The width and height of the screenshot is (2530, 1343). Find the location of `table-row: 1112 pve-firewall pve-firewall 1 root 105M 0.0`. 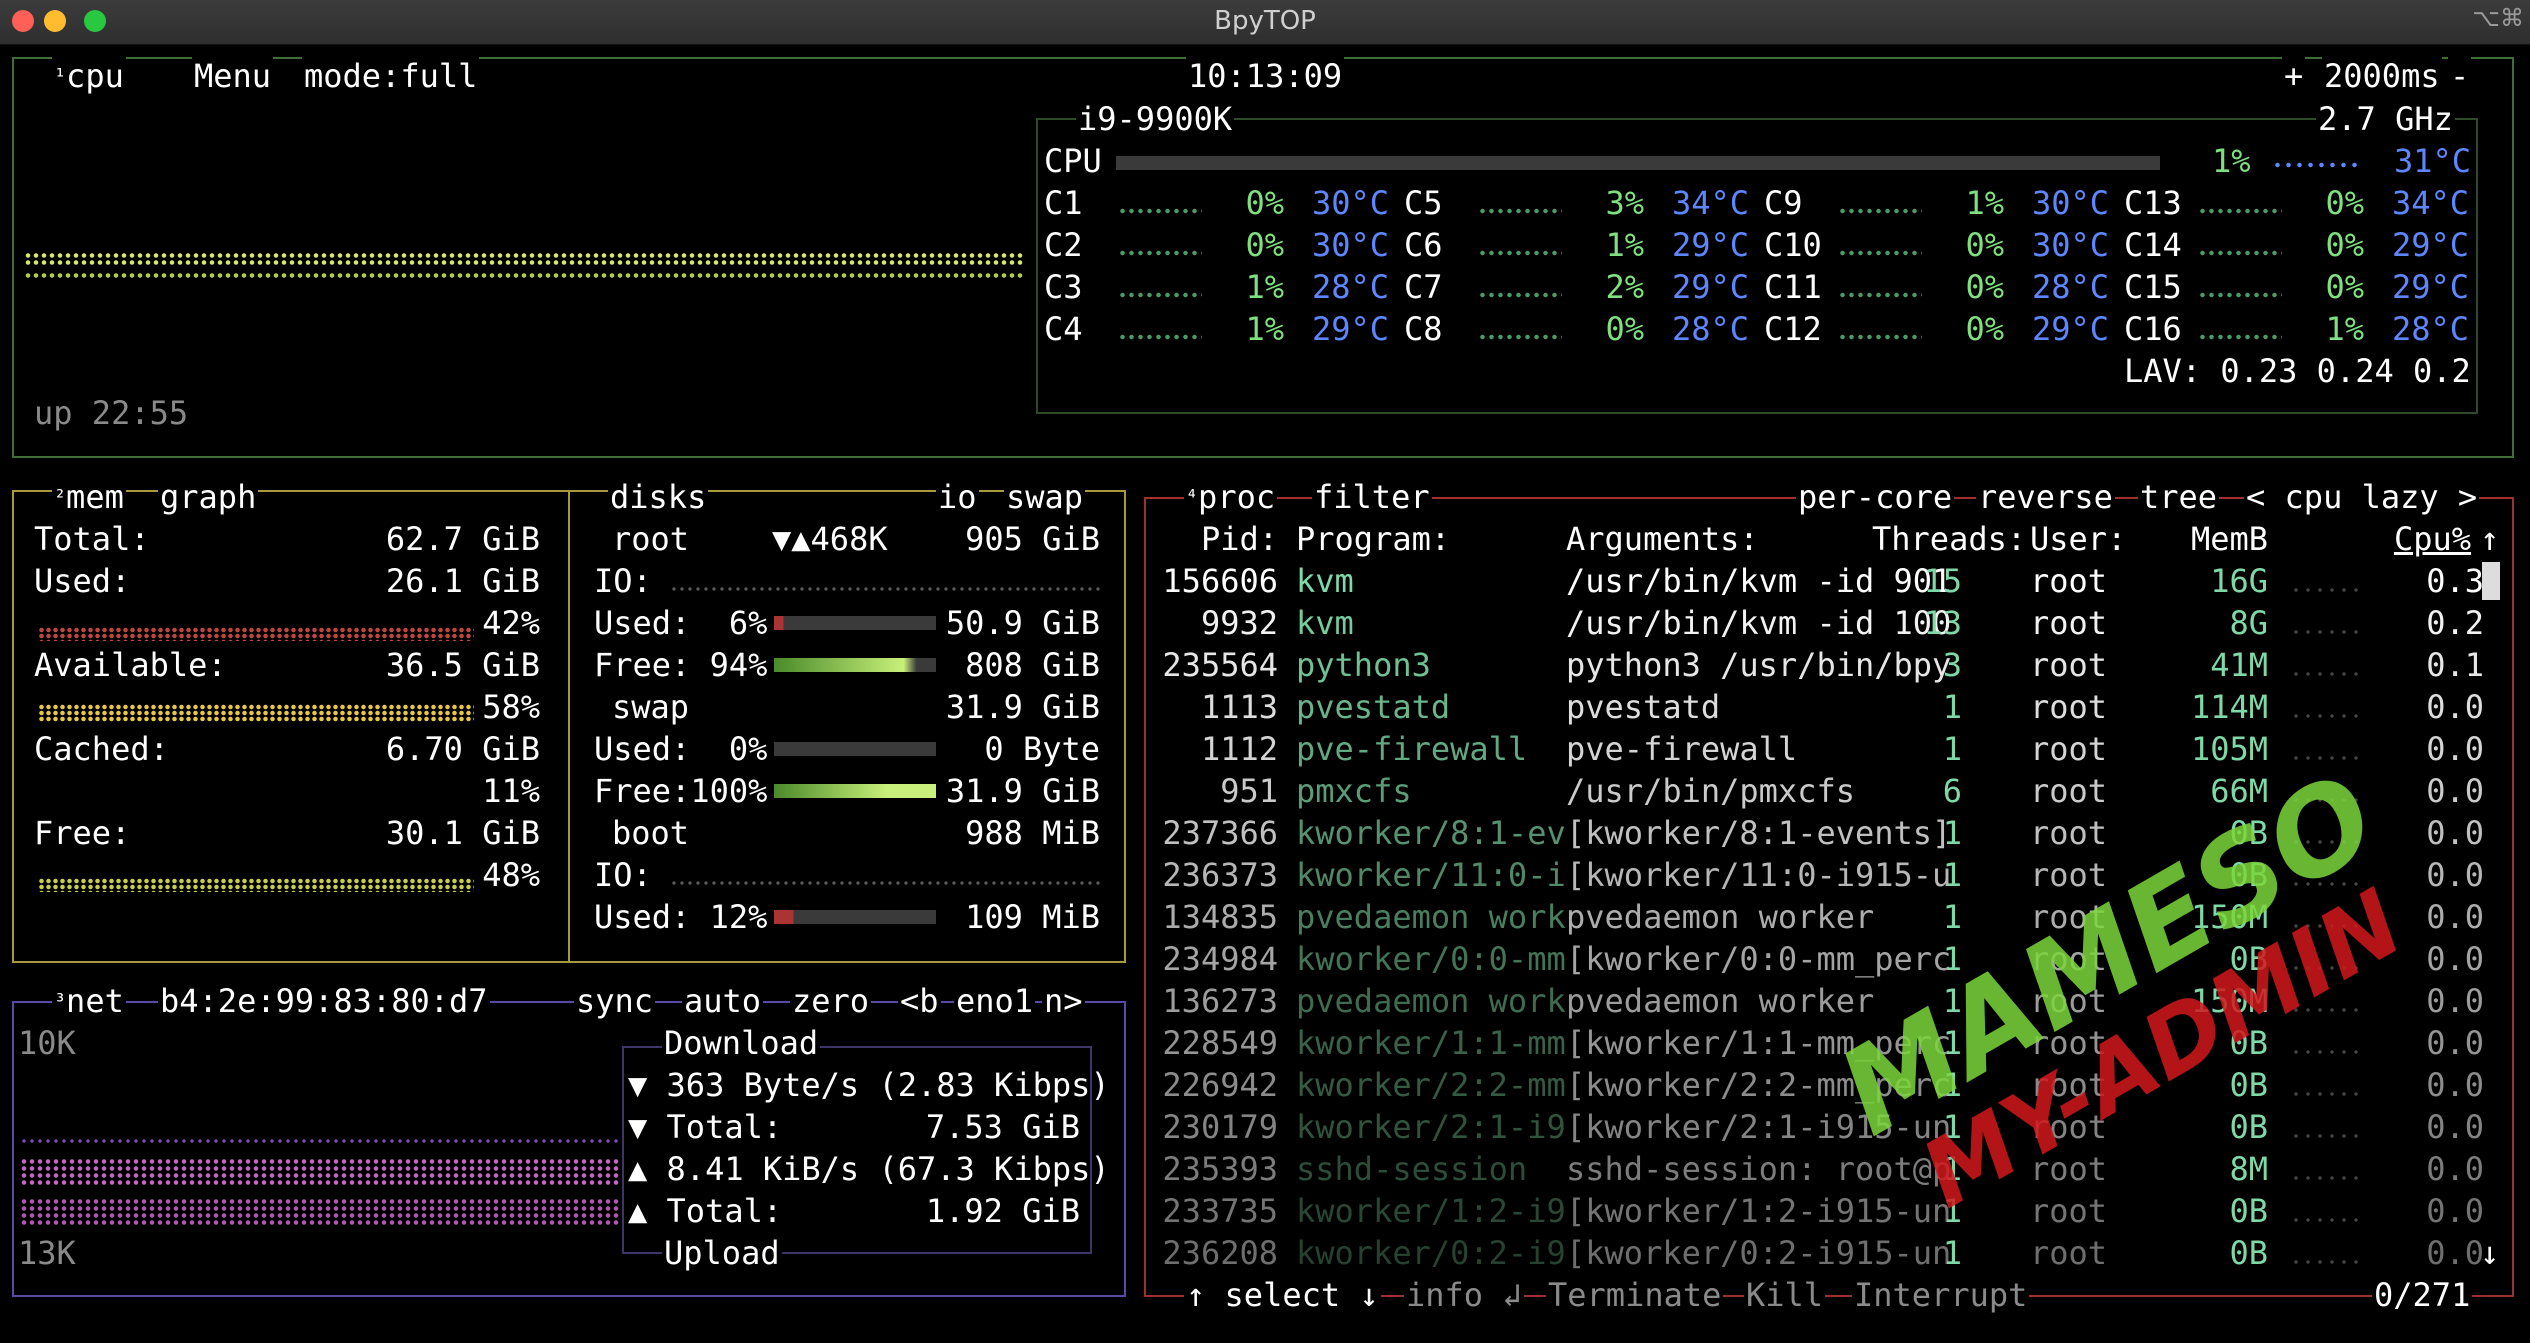

table-row: 1112 pve-firewall pve-firewall 1 root 105M 0.0 is located at coordinates (1817, 749).